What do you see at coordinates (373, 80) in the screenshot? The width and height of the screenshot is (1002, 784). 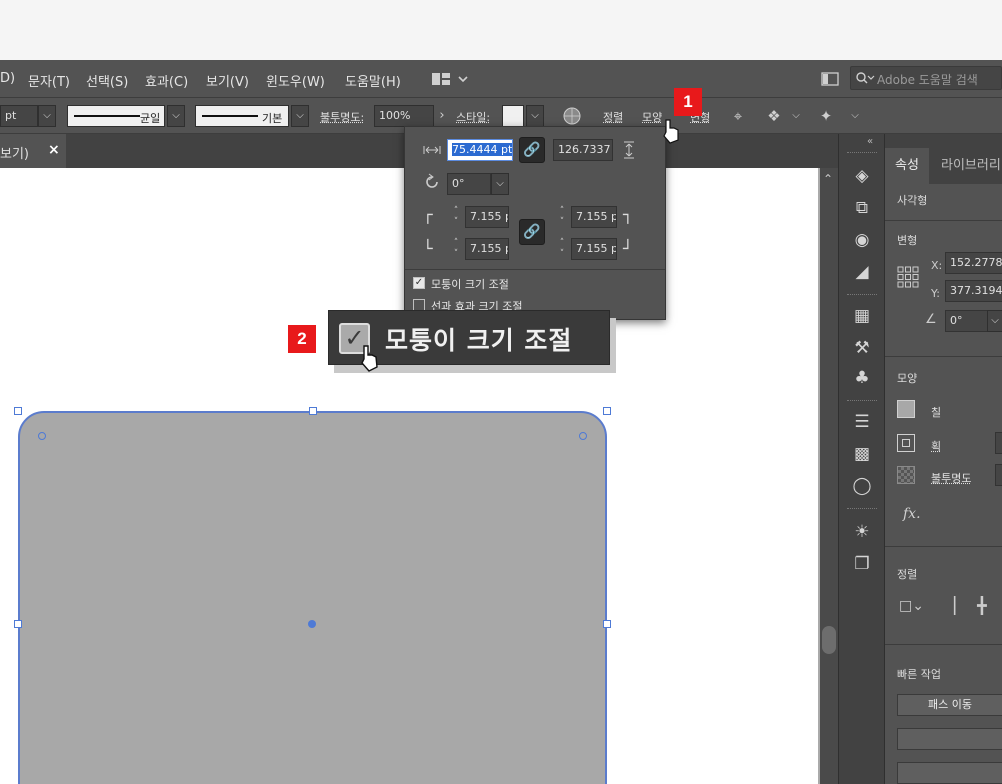 I see `menu-item-help: 도움말(H)` at bounding box center [373, 80].